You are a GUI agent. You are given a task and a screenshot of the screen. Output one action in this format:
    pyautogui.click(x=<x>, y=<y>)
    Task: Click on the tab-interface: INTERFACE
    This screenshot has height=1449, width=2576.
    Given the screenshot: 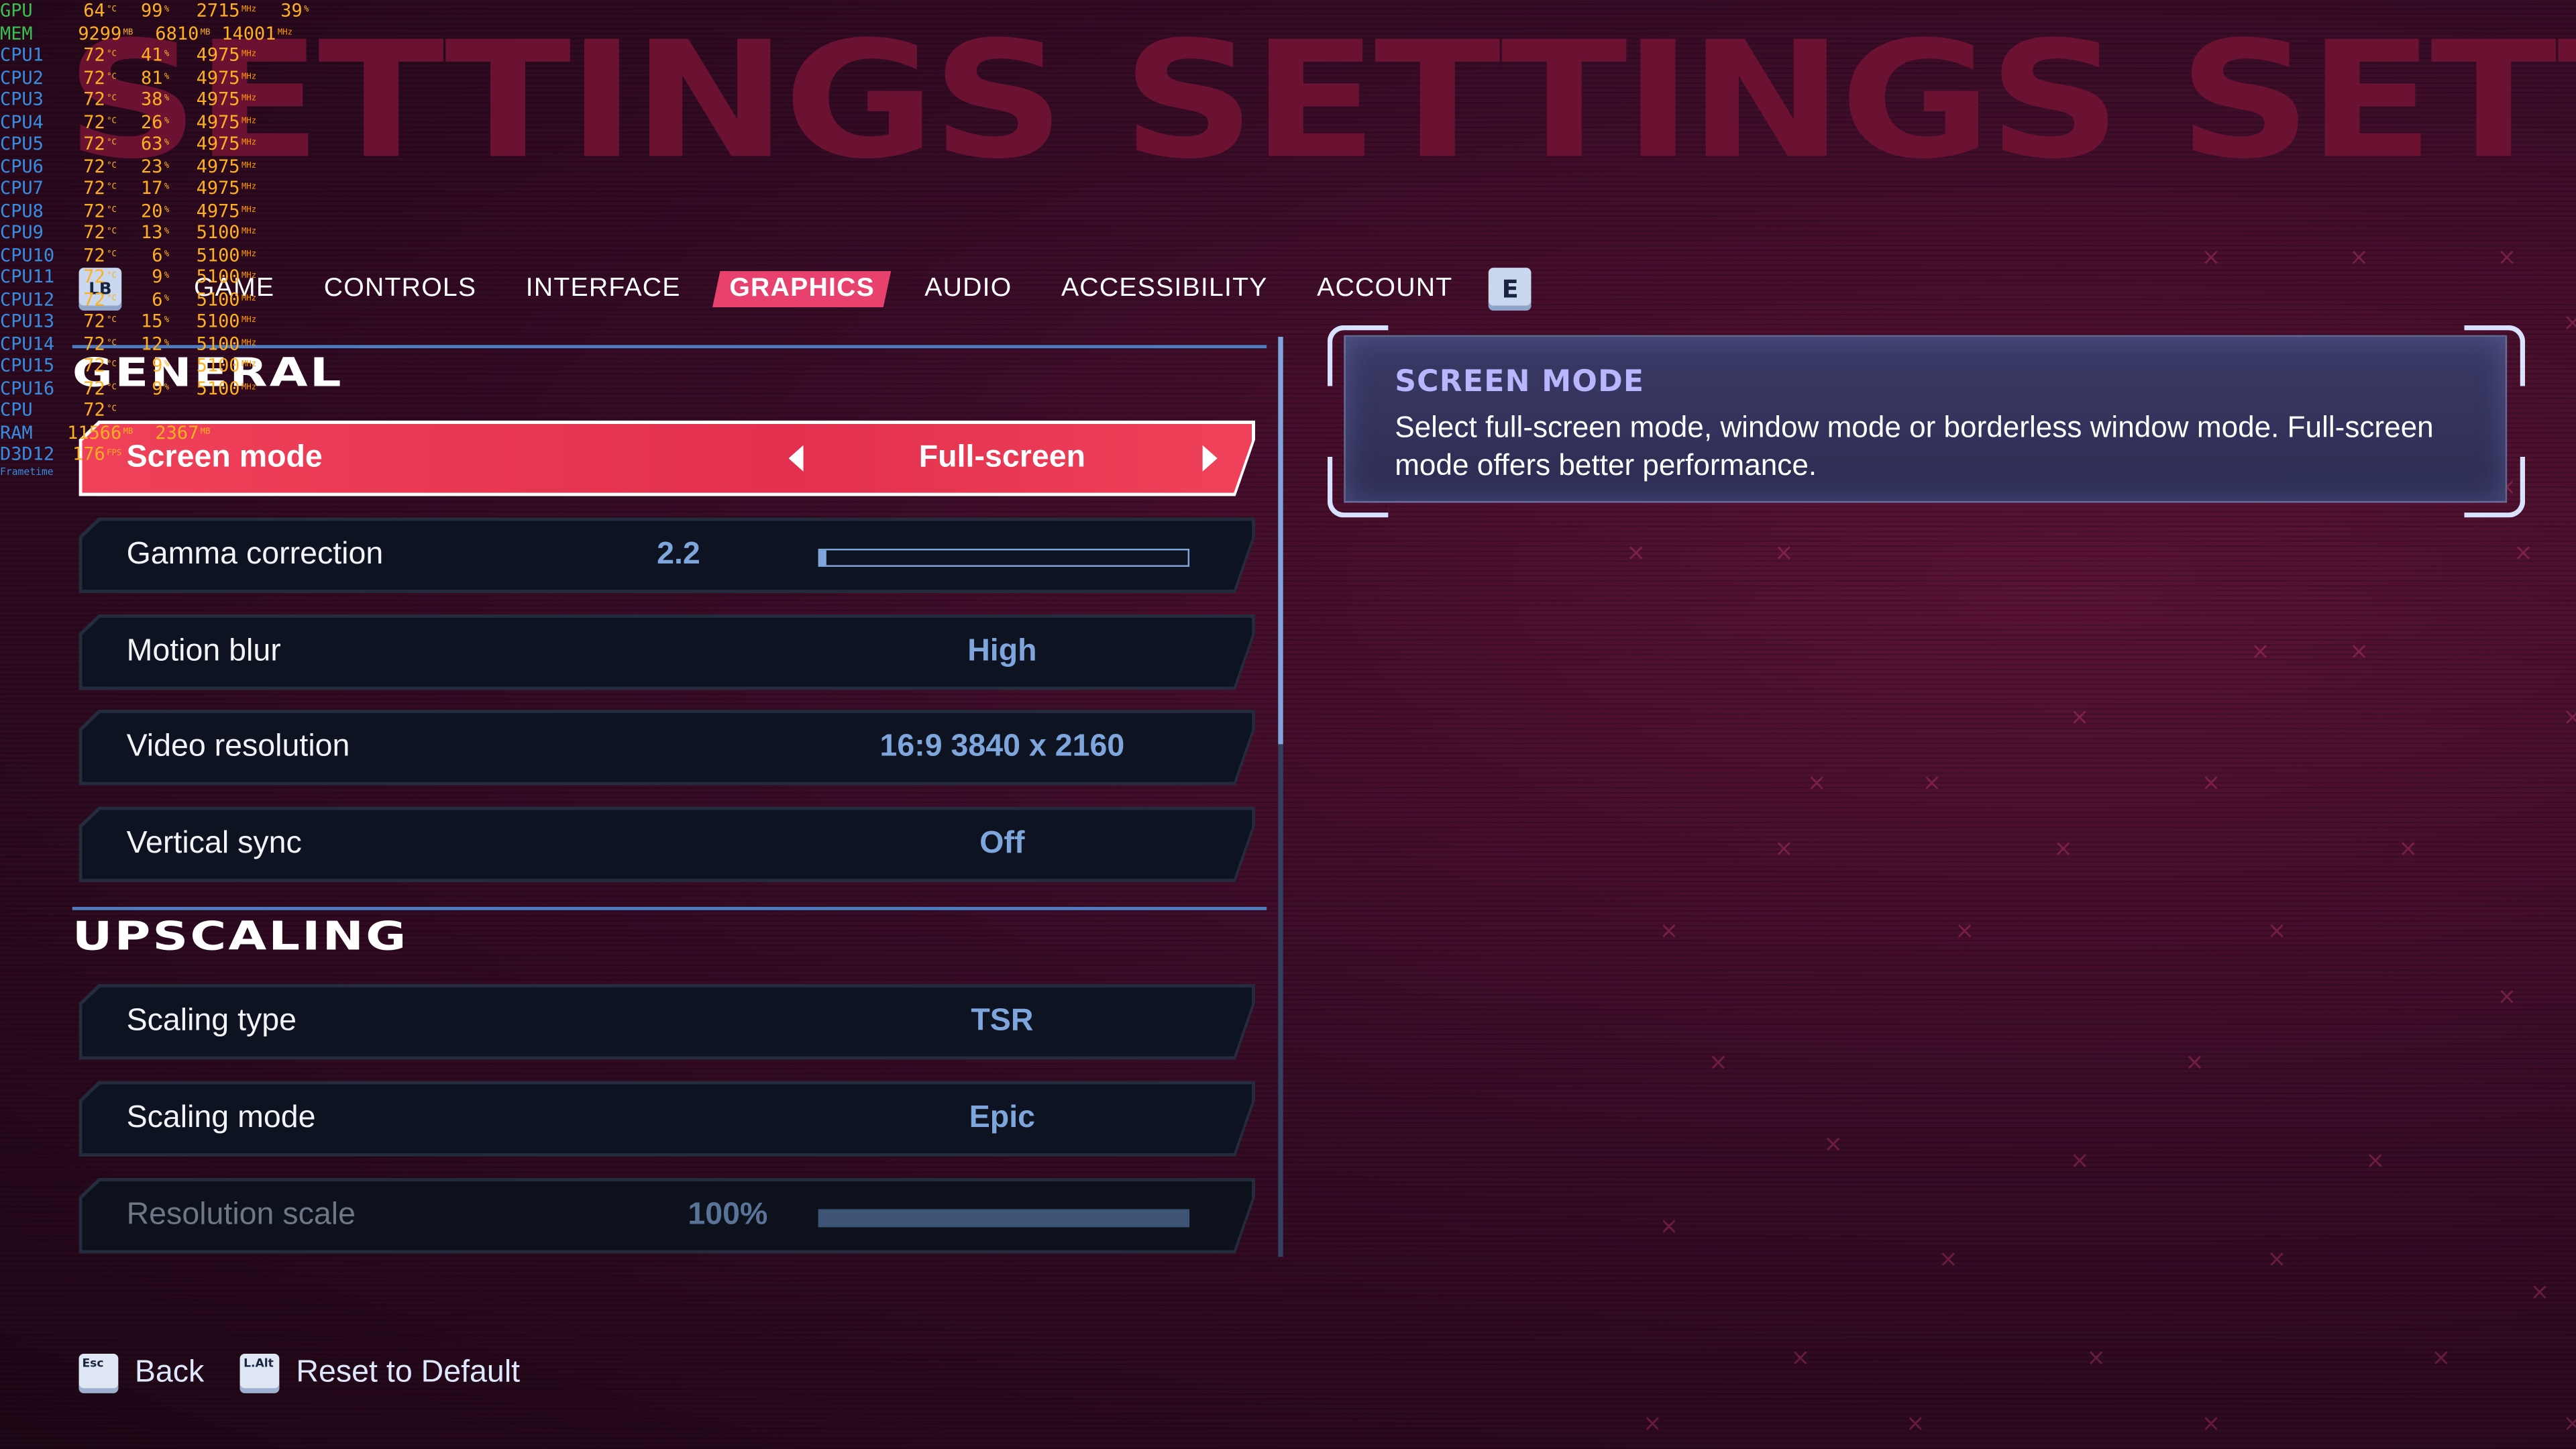 What is the action you would take?
    pyautogui.click(x=603, y=289)
    